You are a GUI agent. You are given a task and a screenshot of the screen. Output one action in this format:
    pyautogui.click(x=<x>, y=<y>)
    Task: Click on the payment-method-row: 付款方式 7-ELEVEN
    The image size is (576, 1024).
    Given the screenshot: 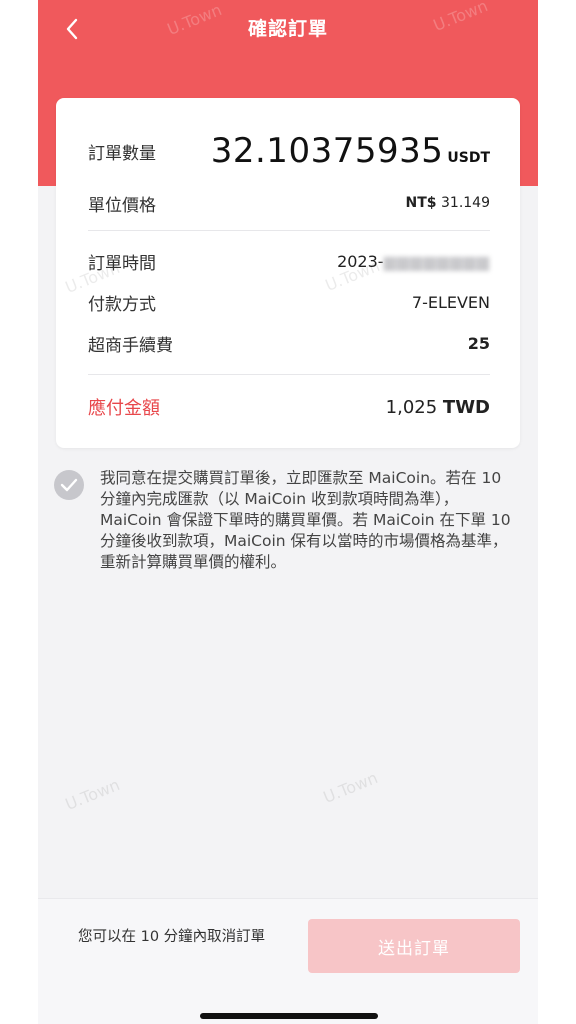 What is the action you would take?
    pyautogui.click(x=289, y=302)
    